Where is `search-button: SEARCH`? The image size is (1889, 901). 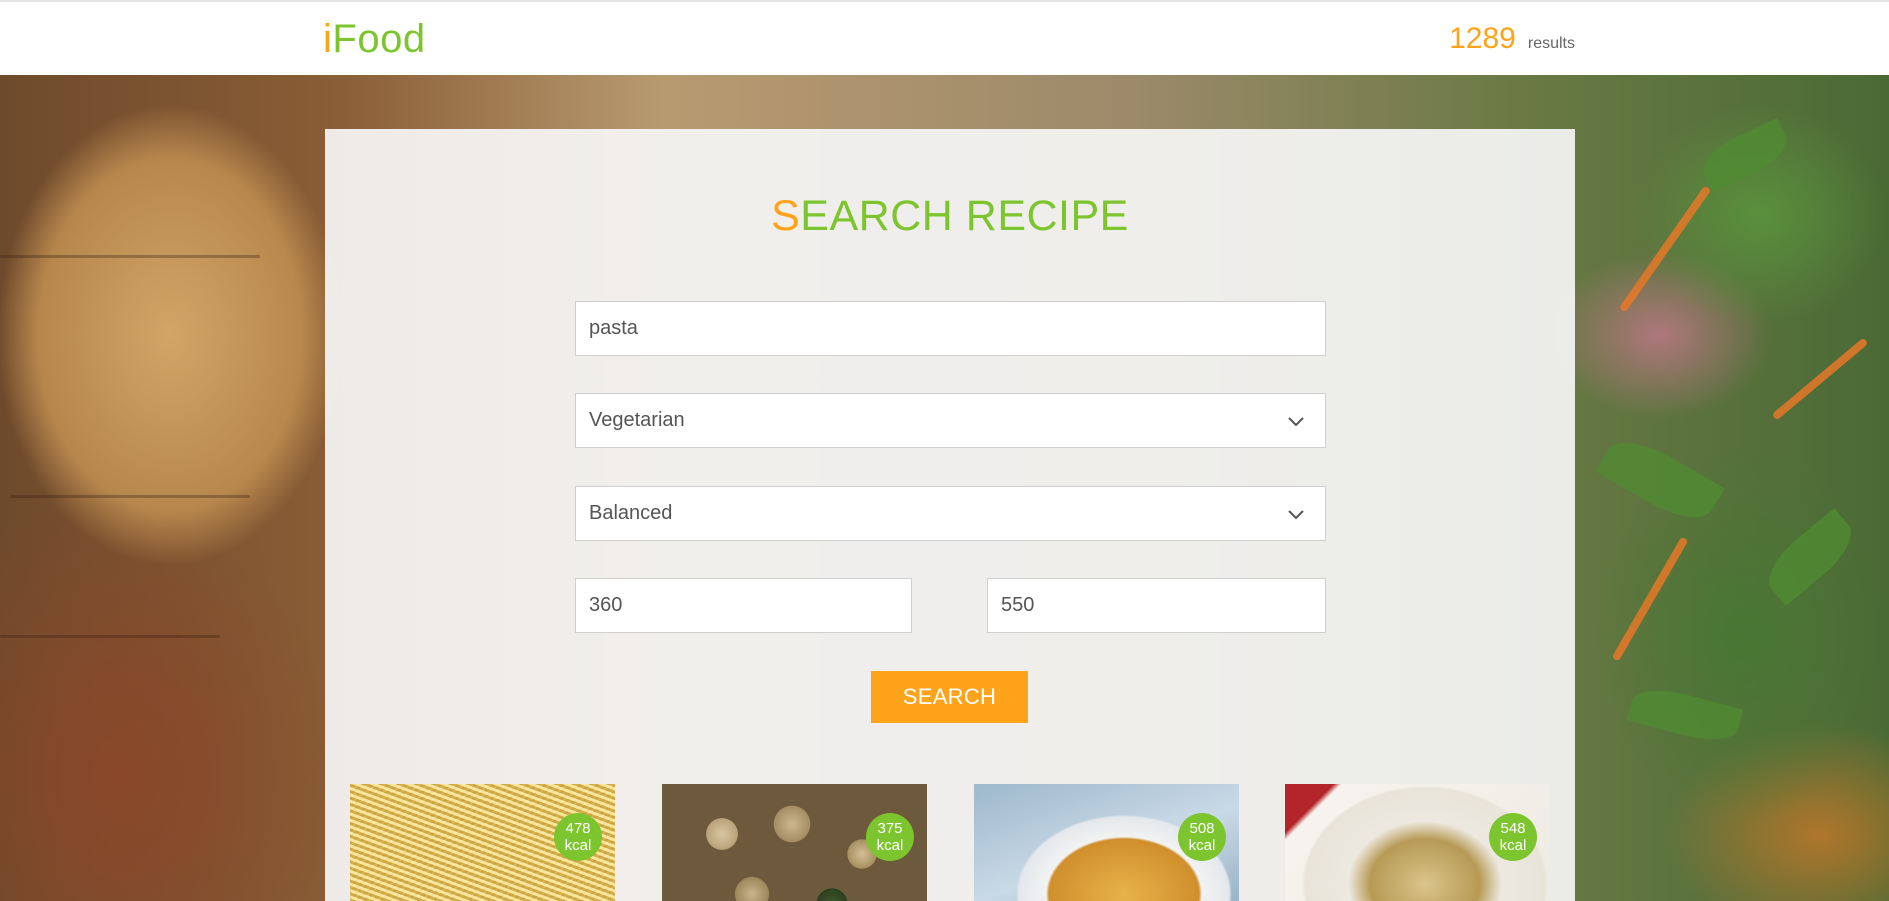 search-button: SEARCH is located at coordinates (949, 697).